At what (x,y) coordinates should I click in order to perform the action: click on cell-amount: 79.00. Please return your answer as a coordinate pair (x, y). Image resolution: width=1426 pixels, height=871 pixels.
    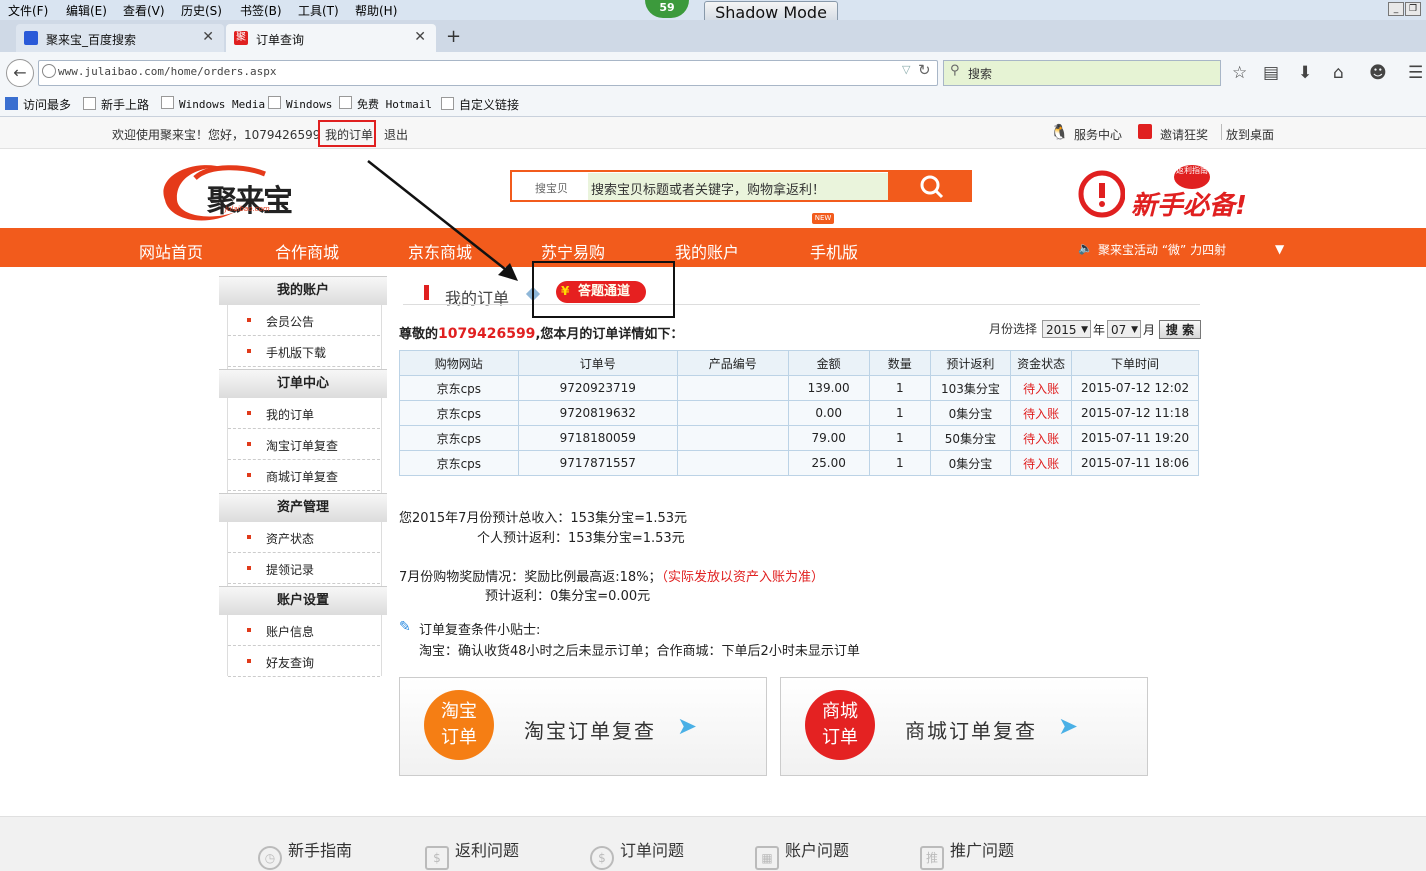
    Looking at the image, I should click on (828, 438).